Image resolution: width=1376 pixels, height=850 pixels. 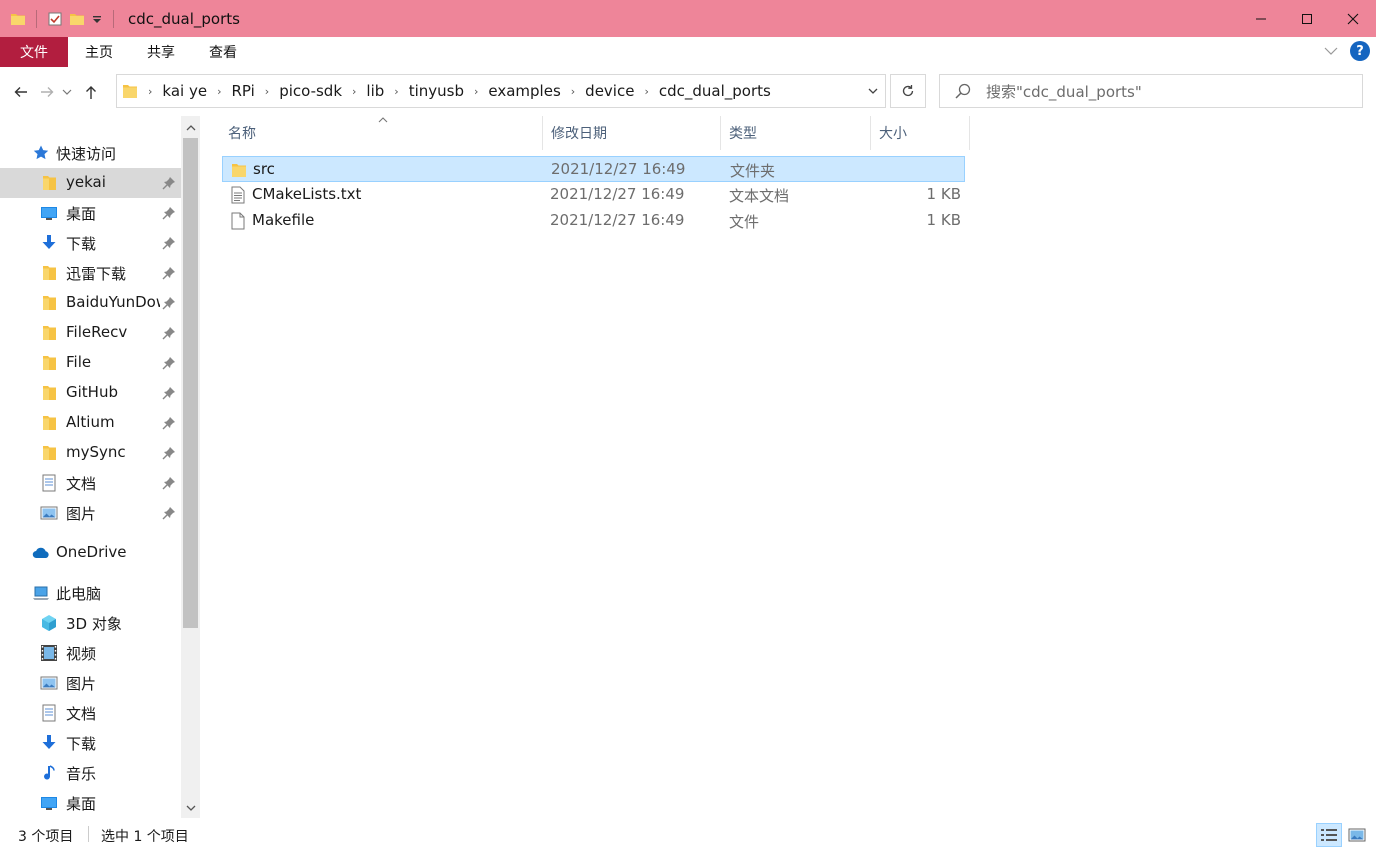 What do you see at coordinates (91, 213) in the screenshot?
I see `nav-item-desktop: 桌面` at bounding box center [91, 213].